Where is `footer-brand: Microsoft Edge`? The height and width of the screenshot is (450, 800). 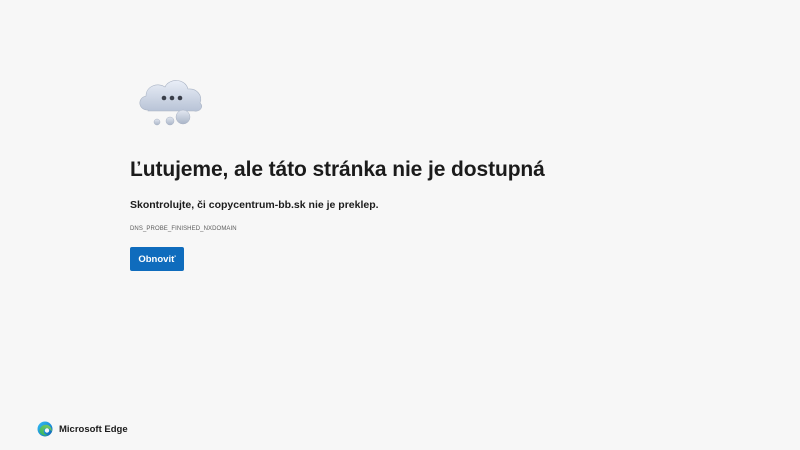
footer-brand: Microsoft Edge is located at coordinates (82, 429).